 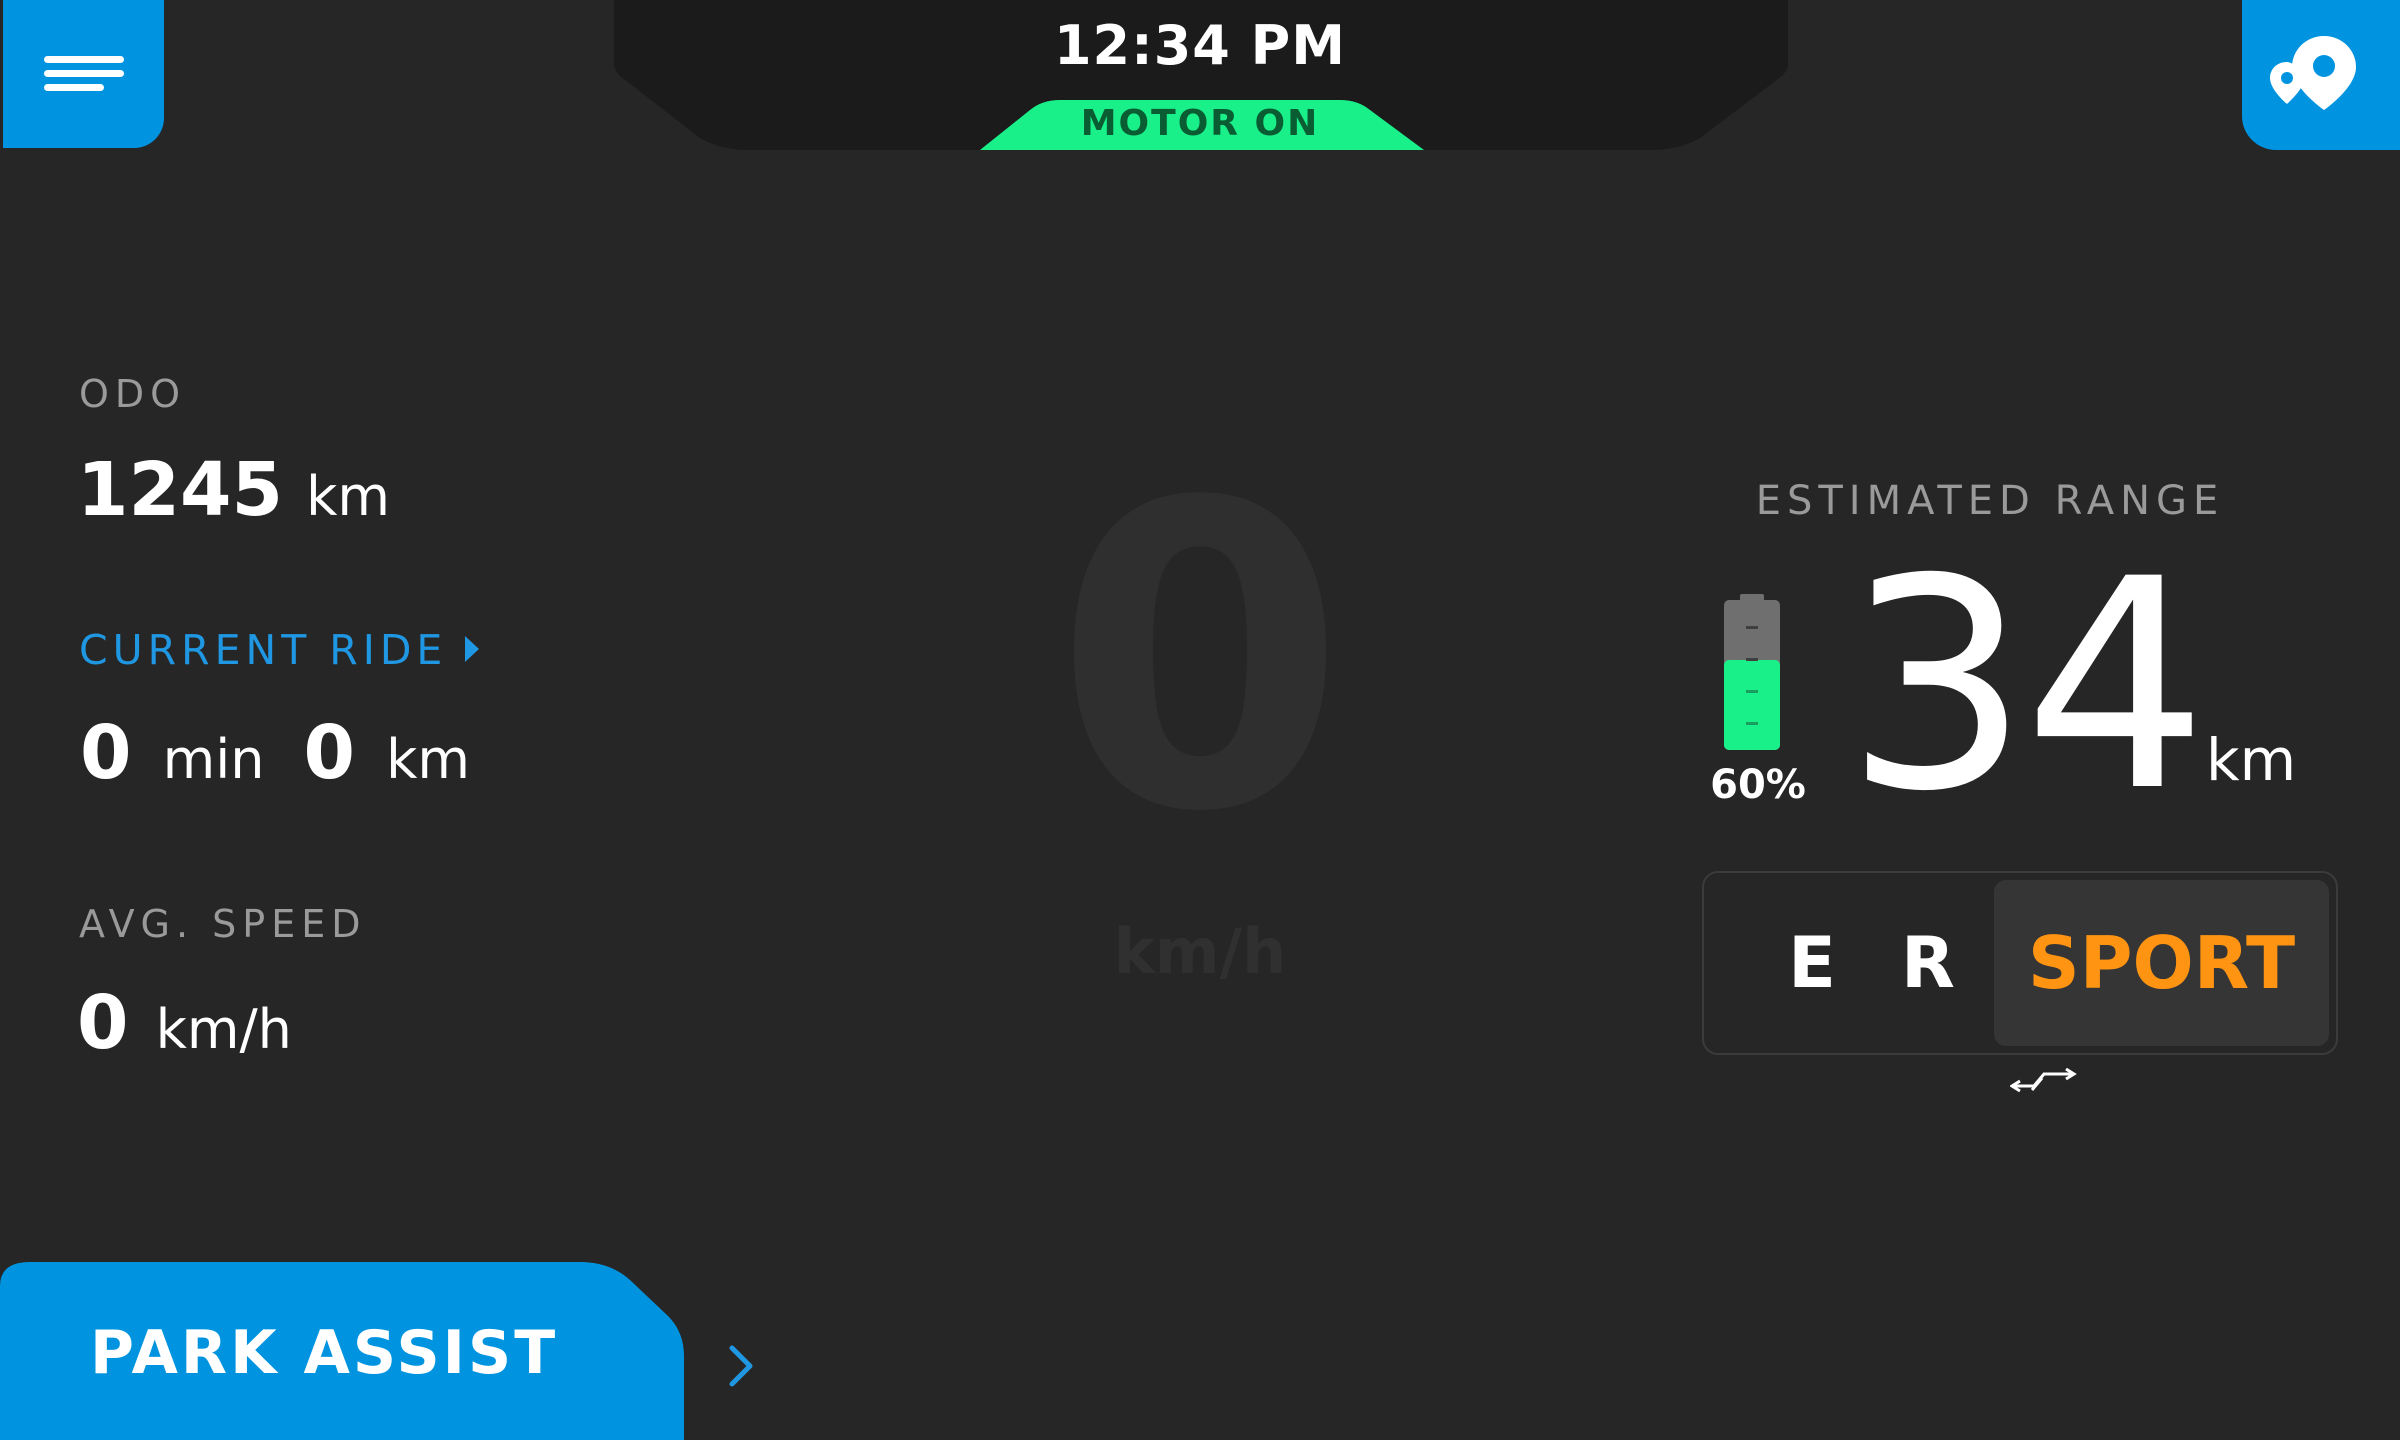 I want to click on mode-e-button: E, so click(x=1812, y=963).